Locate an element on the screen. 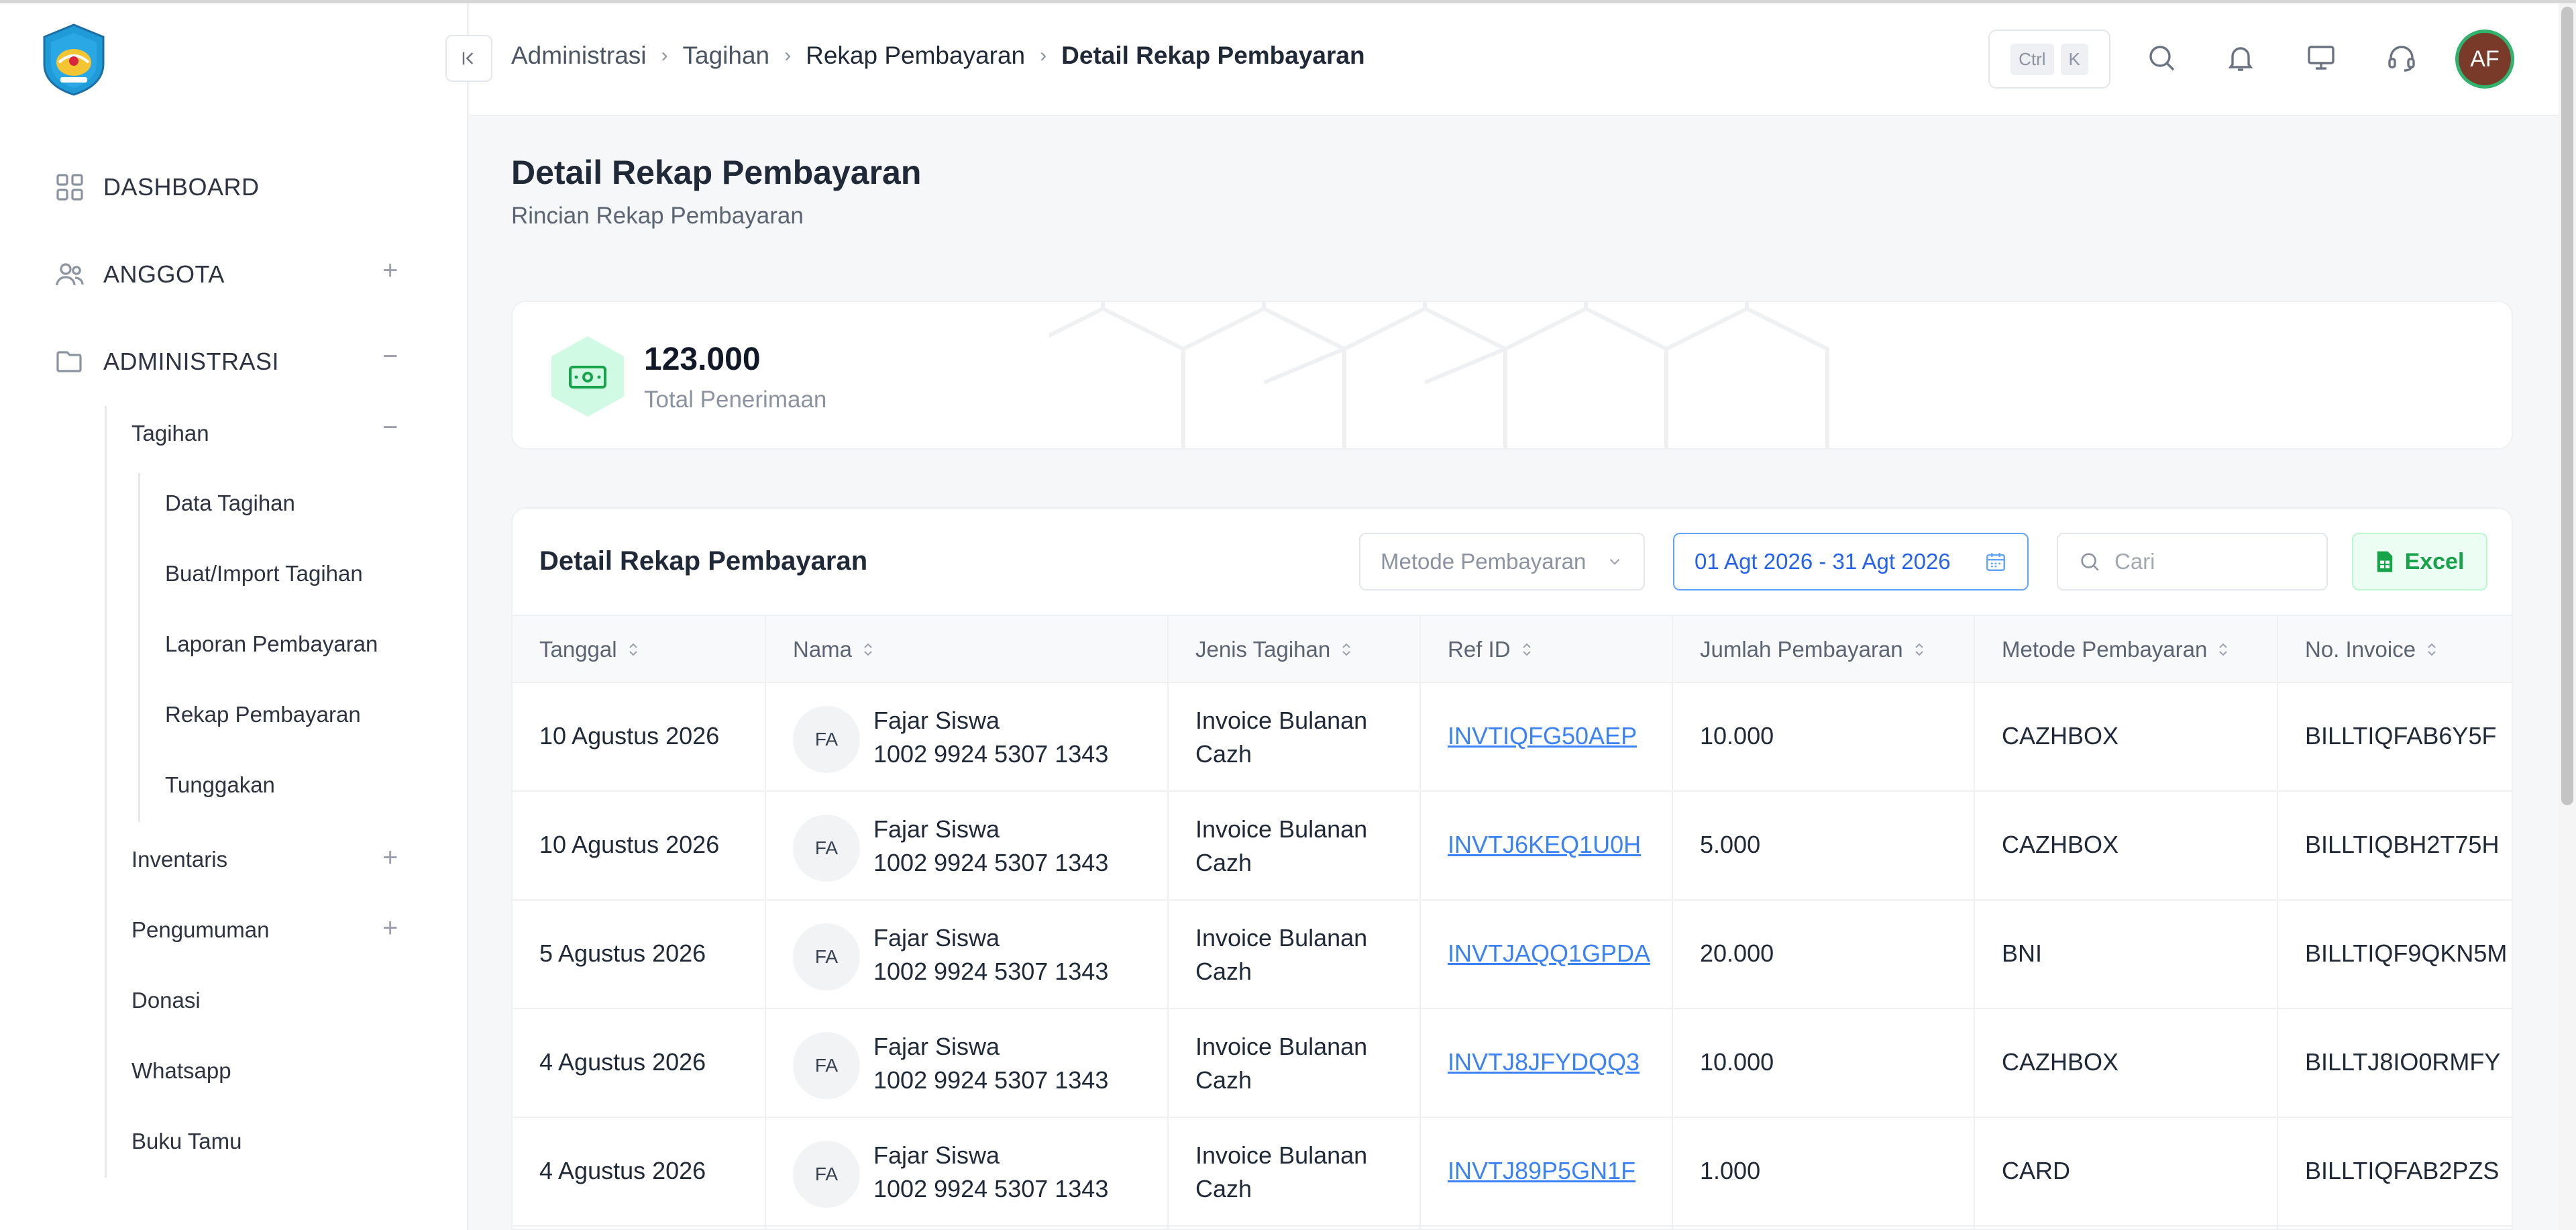 The width and height of the screenshot is (2576, 1230). breadcrumb-tagihan: Tagihan is located at coordinates (726, 56).